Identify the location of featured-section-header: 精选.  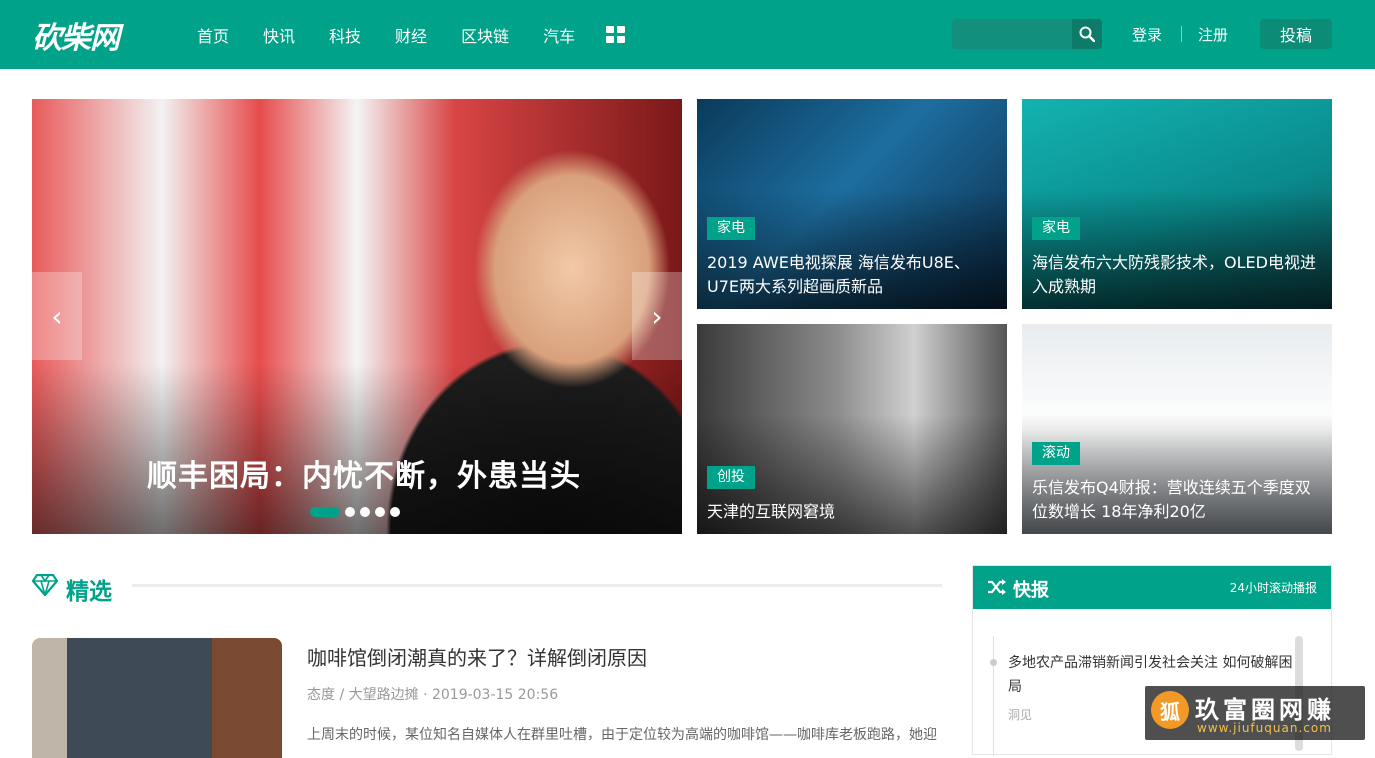
(487, 587).